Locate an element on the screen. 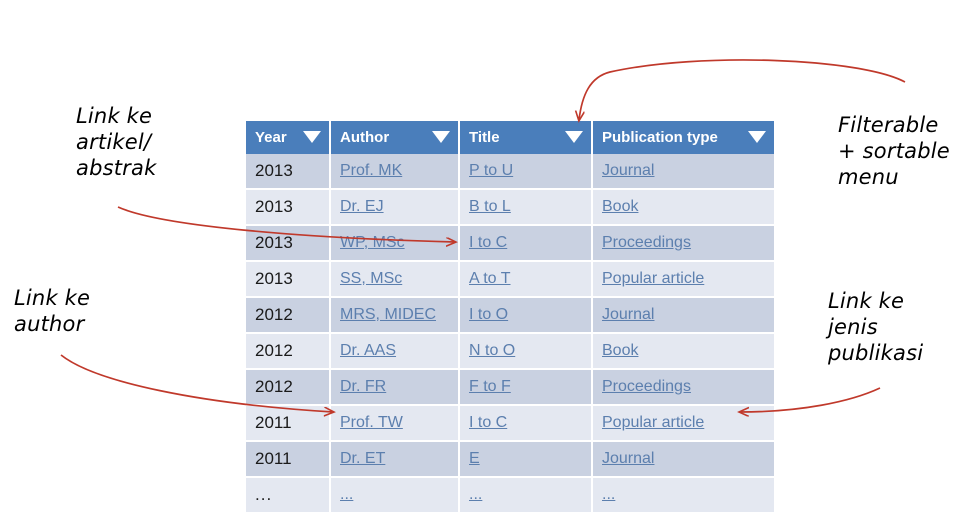  link-author: Dr. AAS is located at coordinates (368, 350).